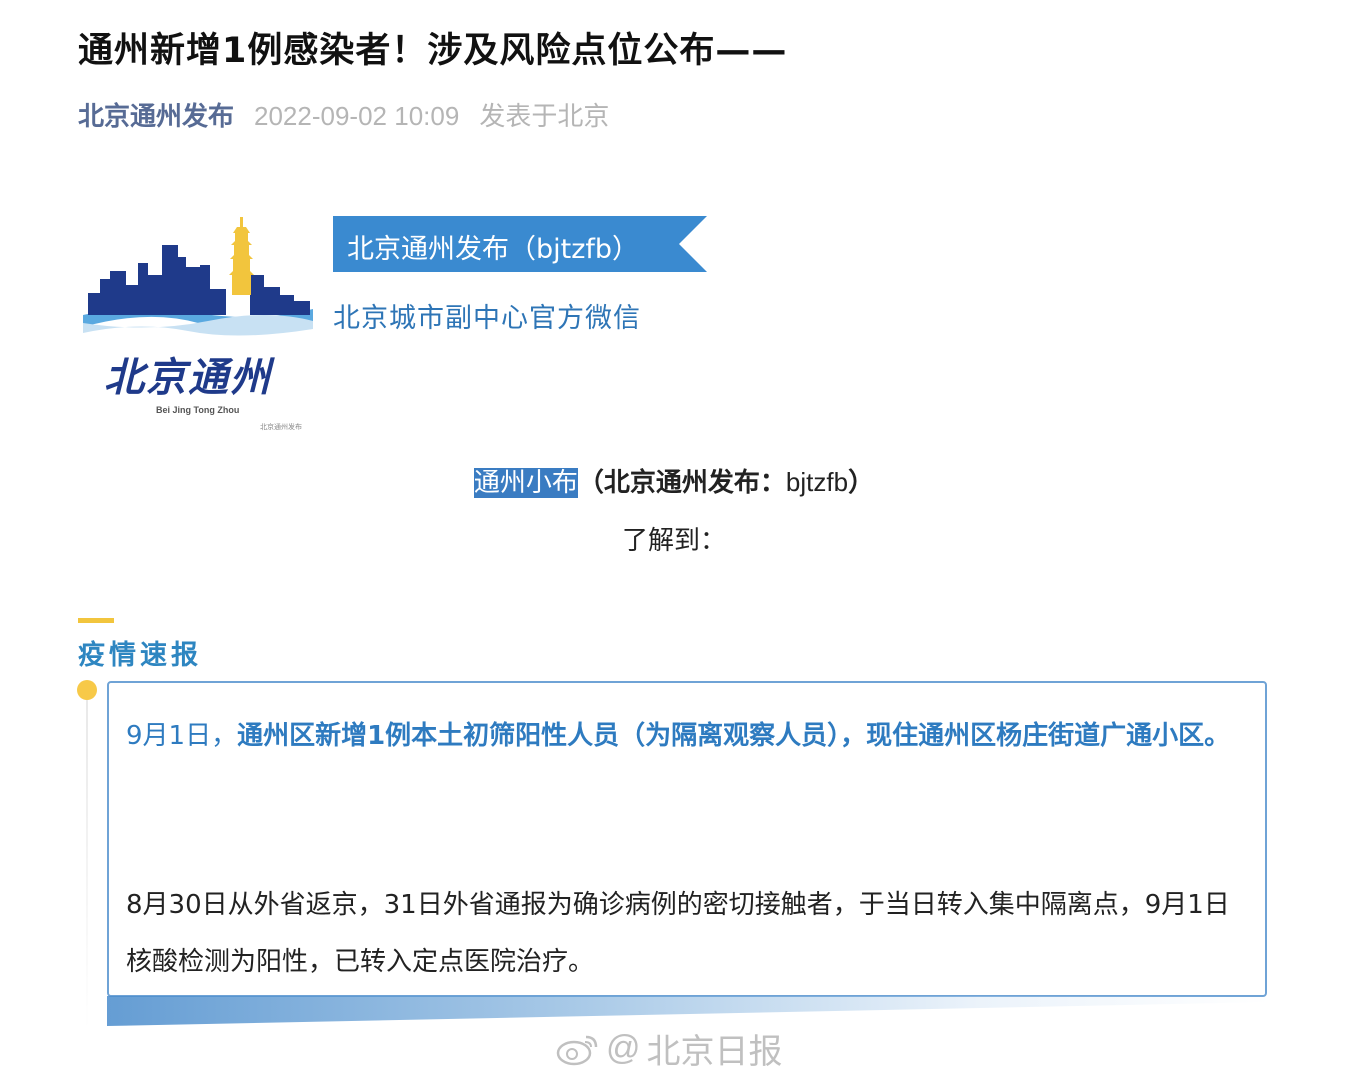  I want to click on timeline-dot-icon, so click(87, 690).